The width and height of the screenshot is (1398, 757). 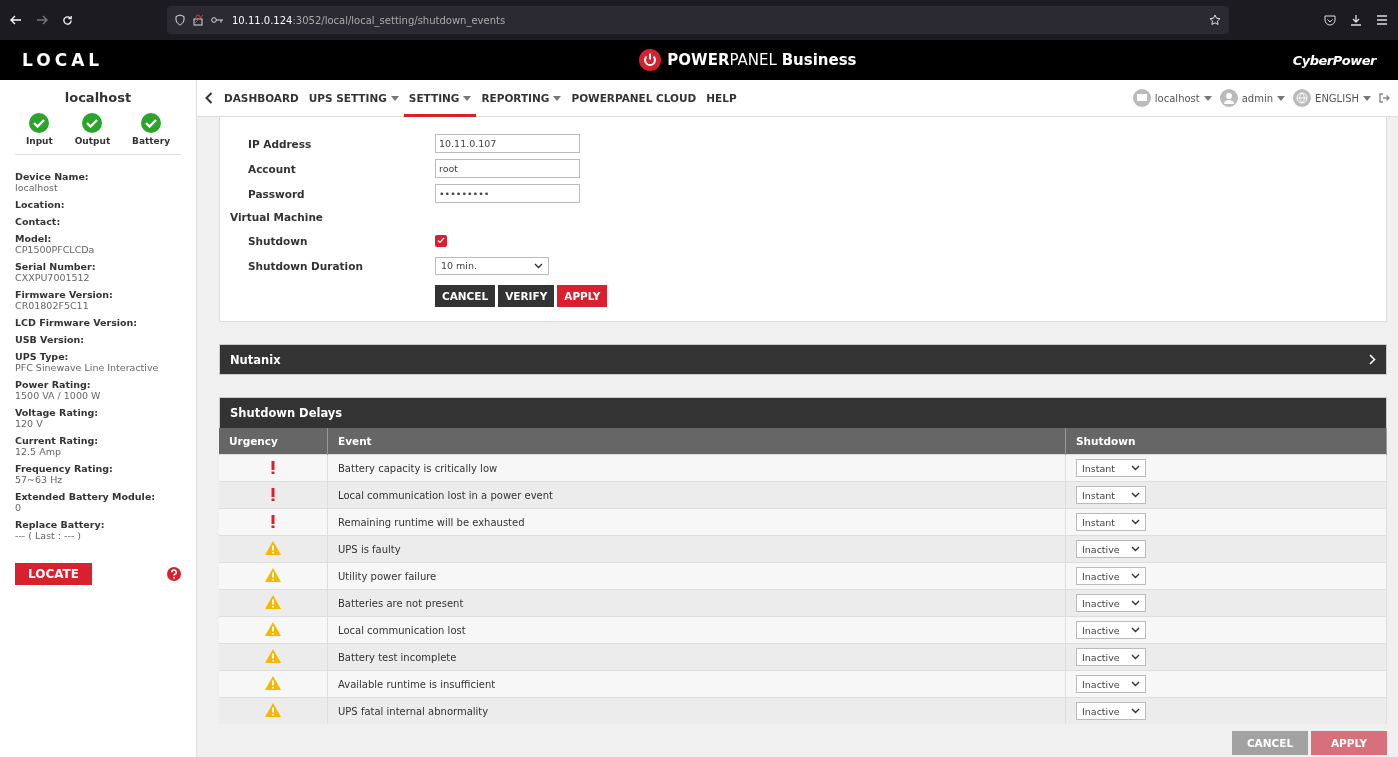 What do you see at coordinates (272, 168) in the screenshot?
I see `form-label: Account` at bounding box center [272, 168].